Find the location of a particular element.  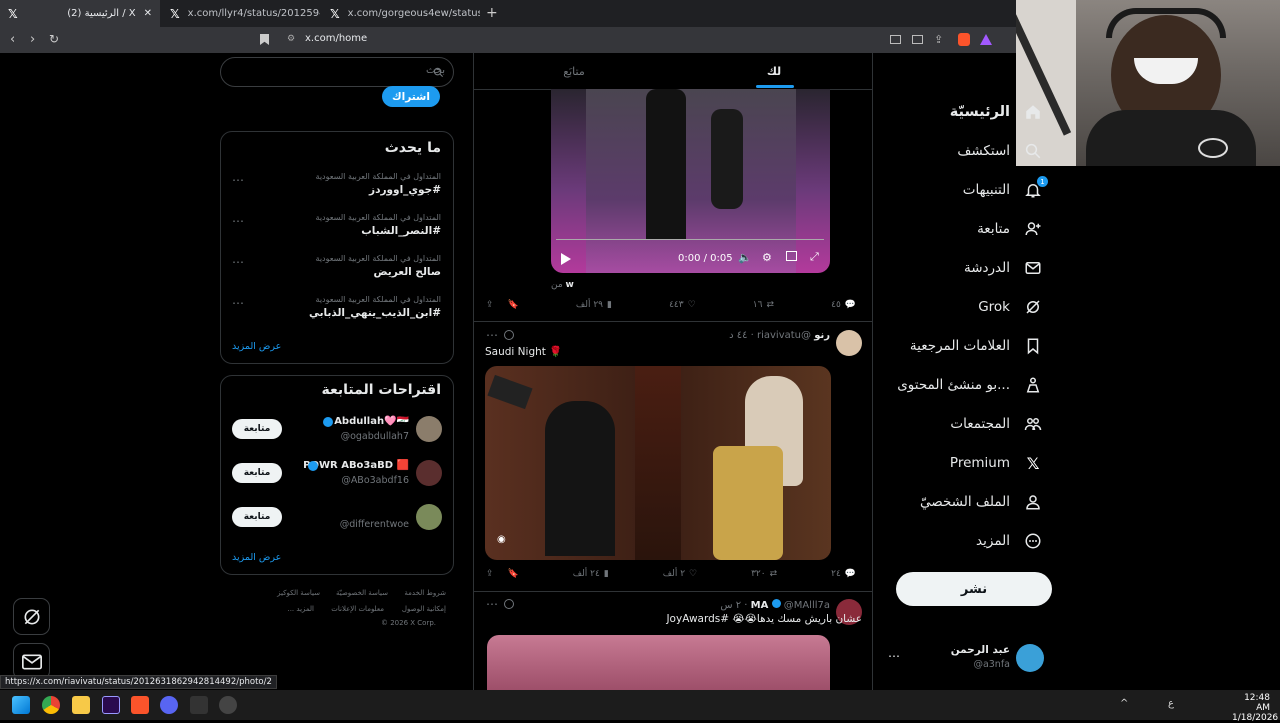

repost-button: ⇄ ٣٢٠ is located at coordinates (764, 574).